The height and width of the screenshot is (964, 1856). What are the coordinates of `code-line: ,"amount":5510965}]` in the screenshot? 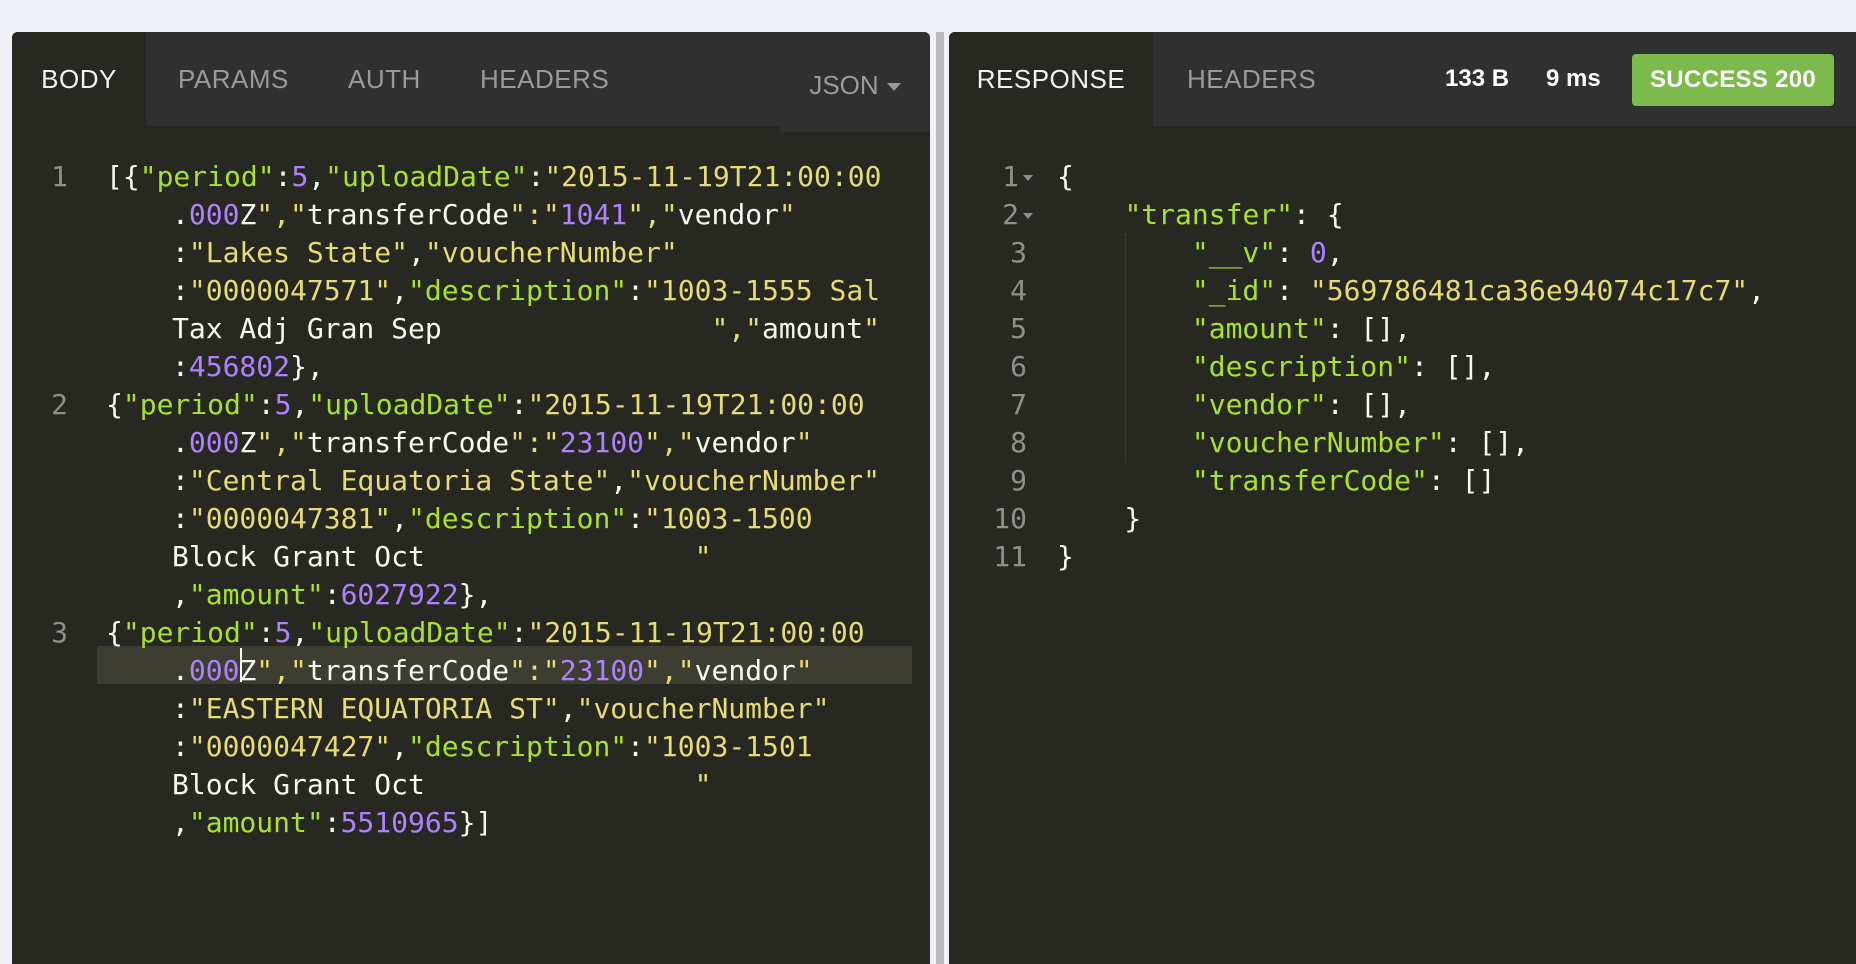 It's located at (332, 822).